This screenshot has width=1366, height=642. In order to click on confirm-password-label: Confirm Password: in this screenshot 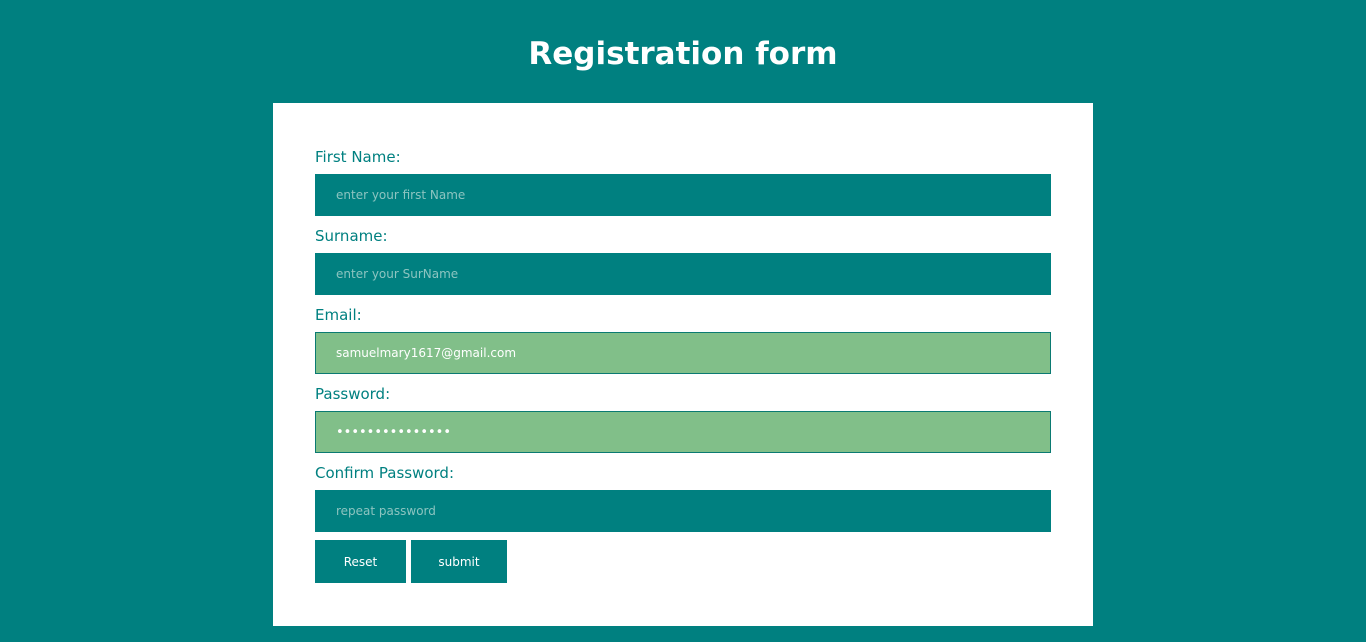, I will do `click(385, 473)`.